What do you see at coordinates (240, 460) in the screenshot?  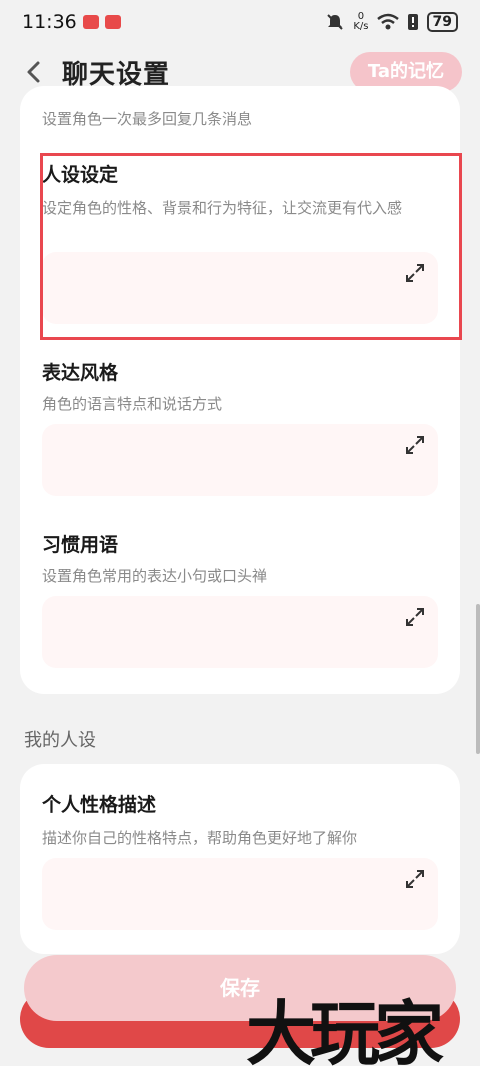 I see `style-input` at bounding box center [240, 460].